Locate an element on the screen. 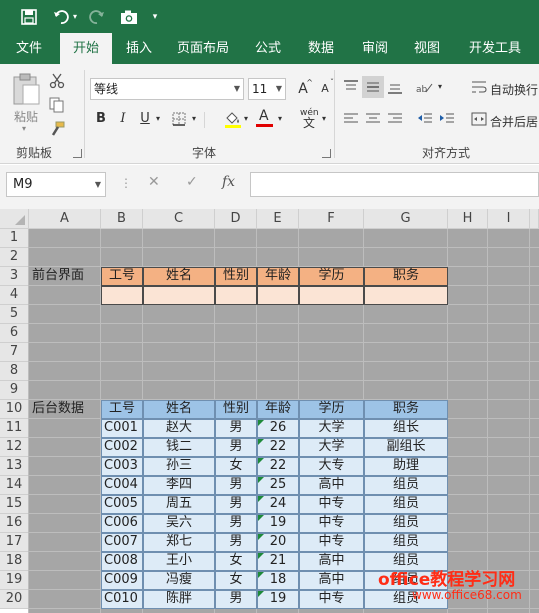 The image size is (539, 613). cut-icon is located at coordinates (57, 81).